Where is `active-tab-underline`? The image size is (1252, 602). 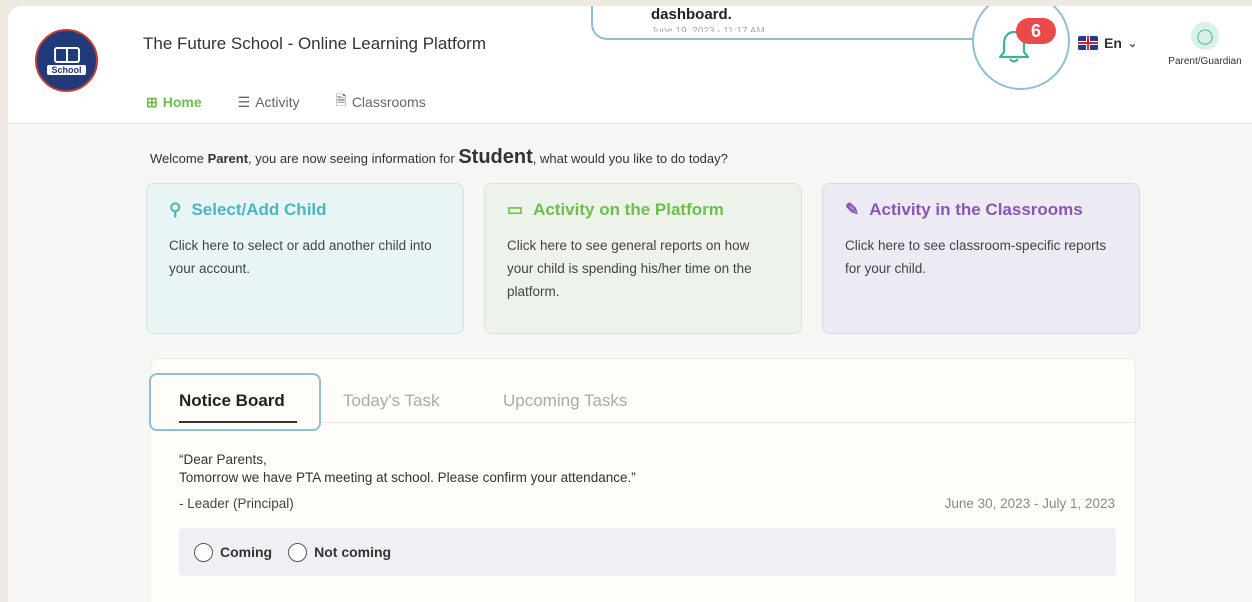 active-tab-underline is located at coordinates (238, 422).